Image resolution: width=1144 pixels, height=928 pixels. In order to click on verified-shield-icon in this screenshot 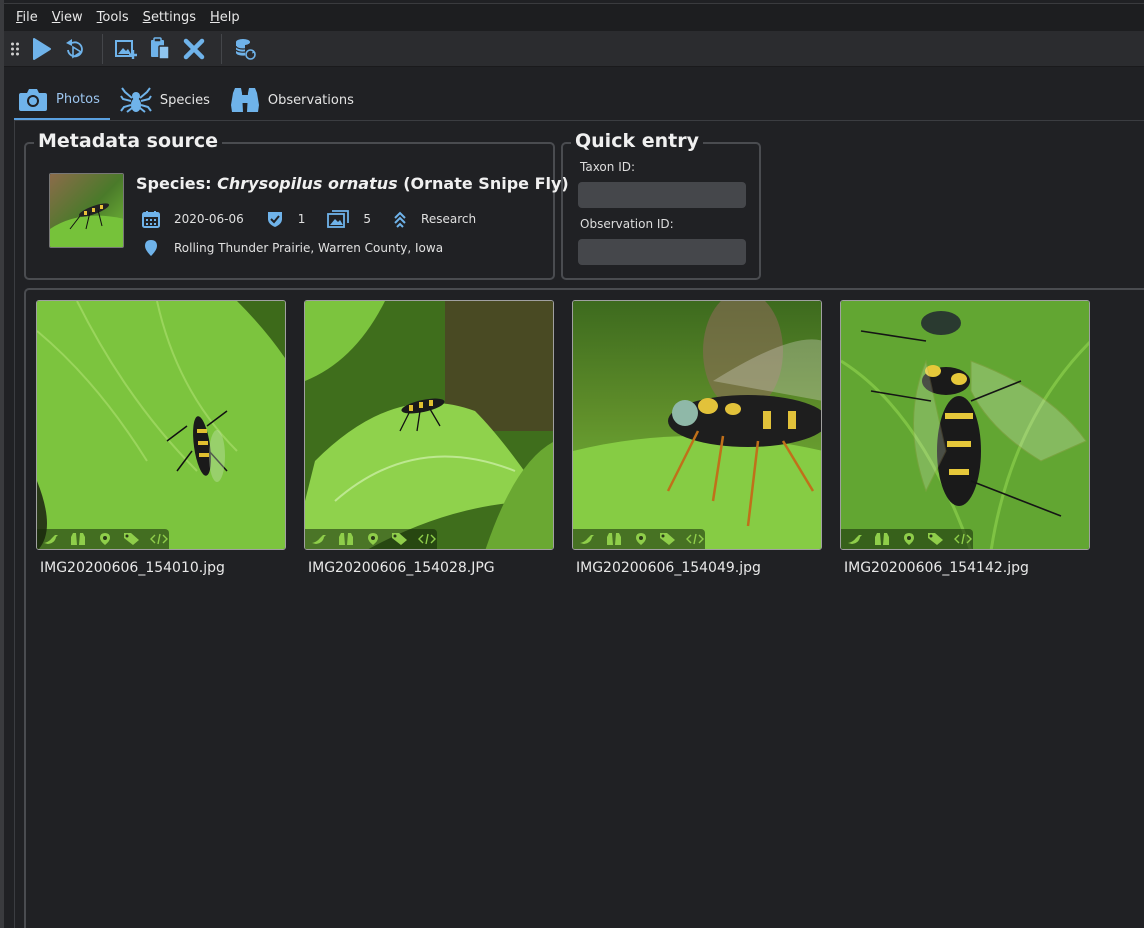, I will do `click(274, 219)`.